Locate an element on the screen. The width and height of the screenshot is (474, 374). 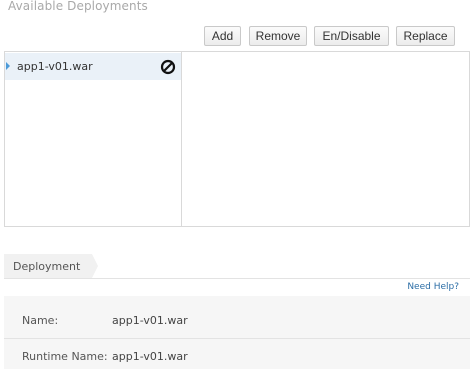
selected-caret-icon is located at coordinates (8, 66).